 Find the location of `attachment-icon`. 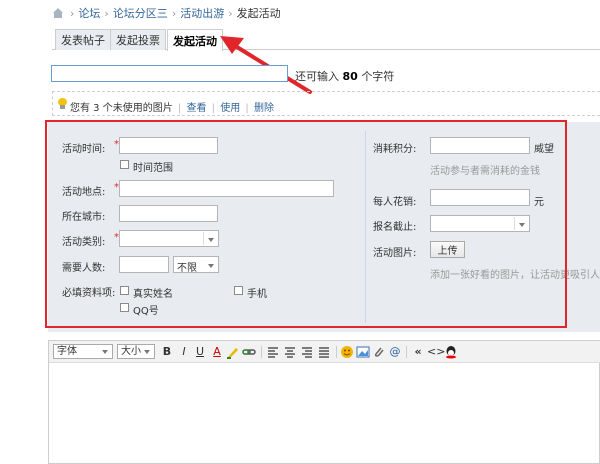

attachment-icon is located at coordinates (379, 352).